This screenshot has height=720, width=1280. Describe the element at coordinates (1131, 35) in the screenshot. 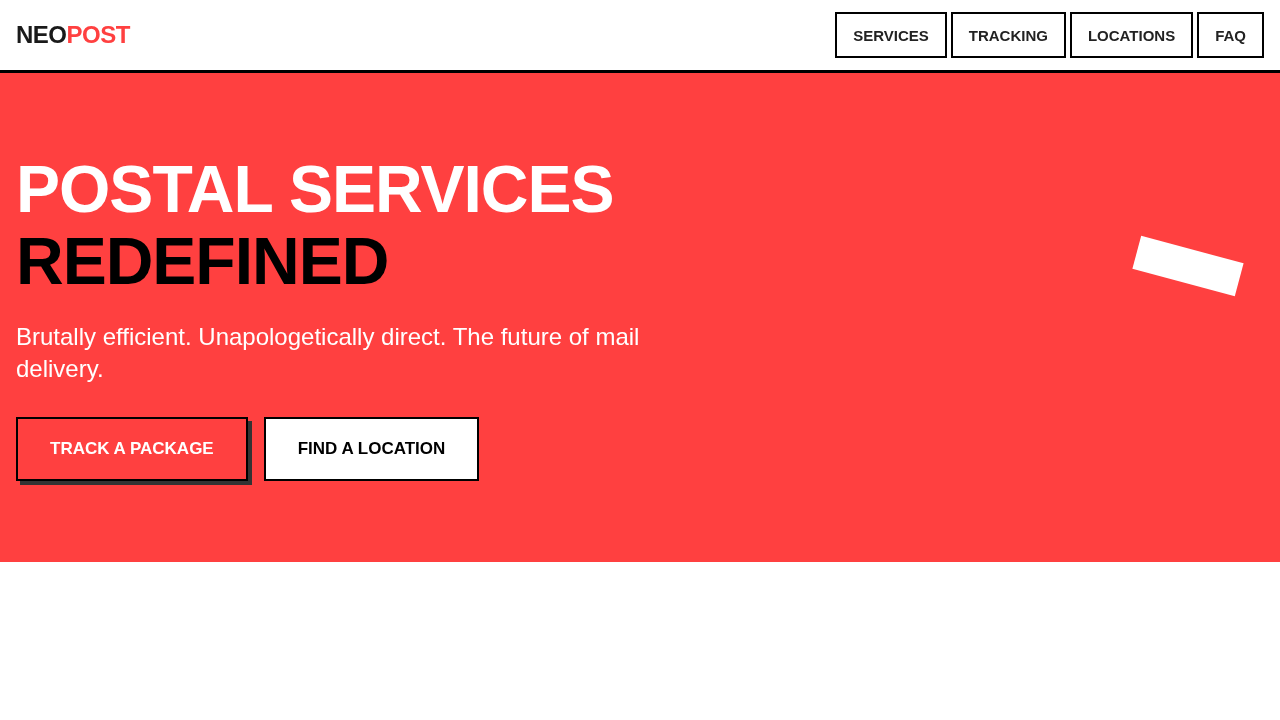

I see `nav-link: LOCATIONS` at that location.